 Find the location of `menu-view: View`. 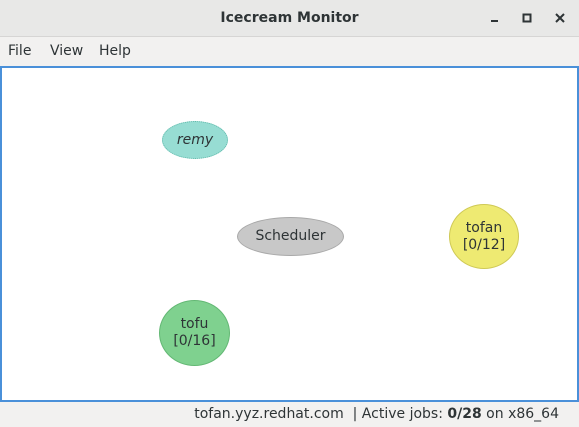

menu-view: View is located at coordinates (66, 51).